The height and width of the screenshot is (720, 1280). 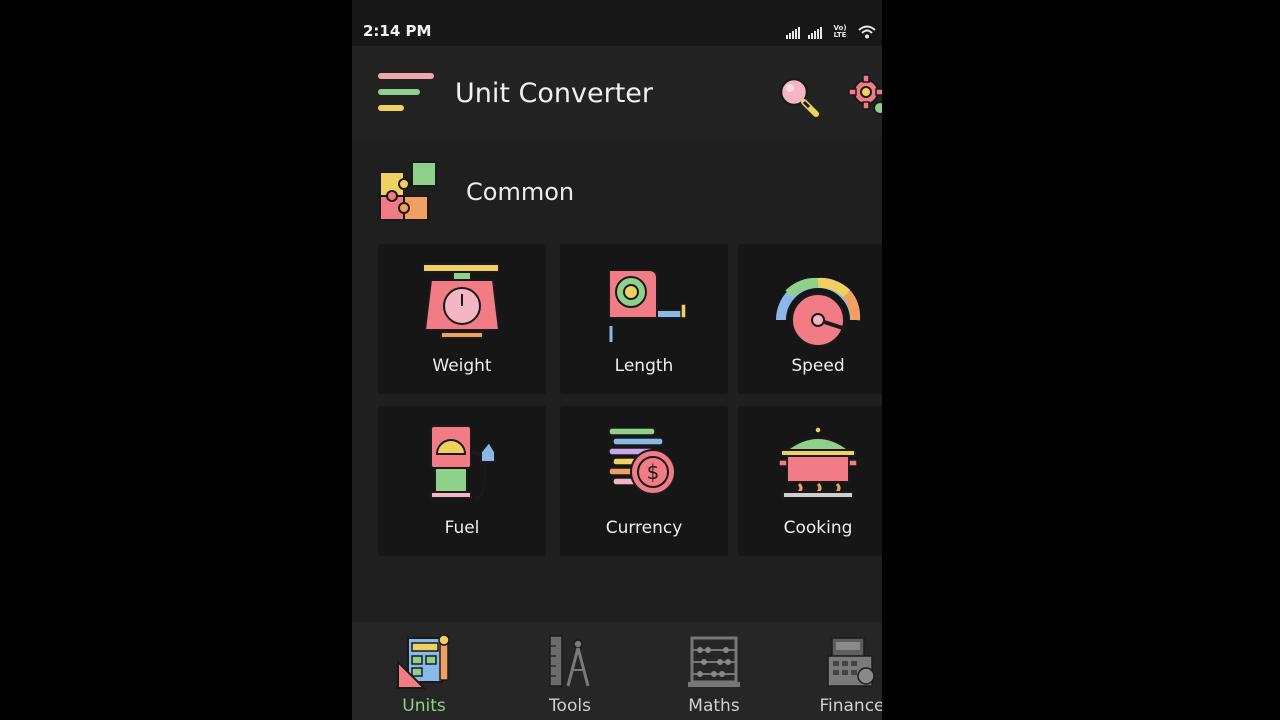 I want to click on nav-tab-finance: Finance, so click(x=837, y=671).